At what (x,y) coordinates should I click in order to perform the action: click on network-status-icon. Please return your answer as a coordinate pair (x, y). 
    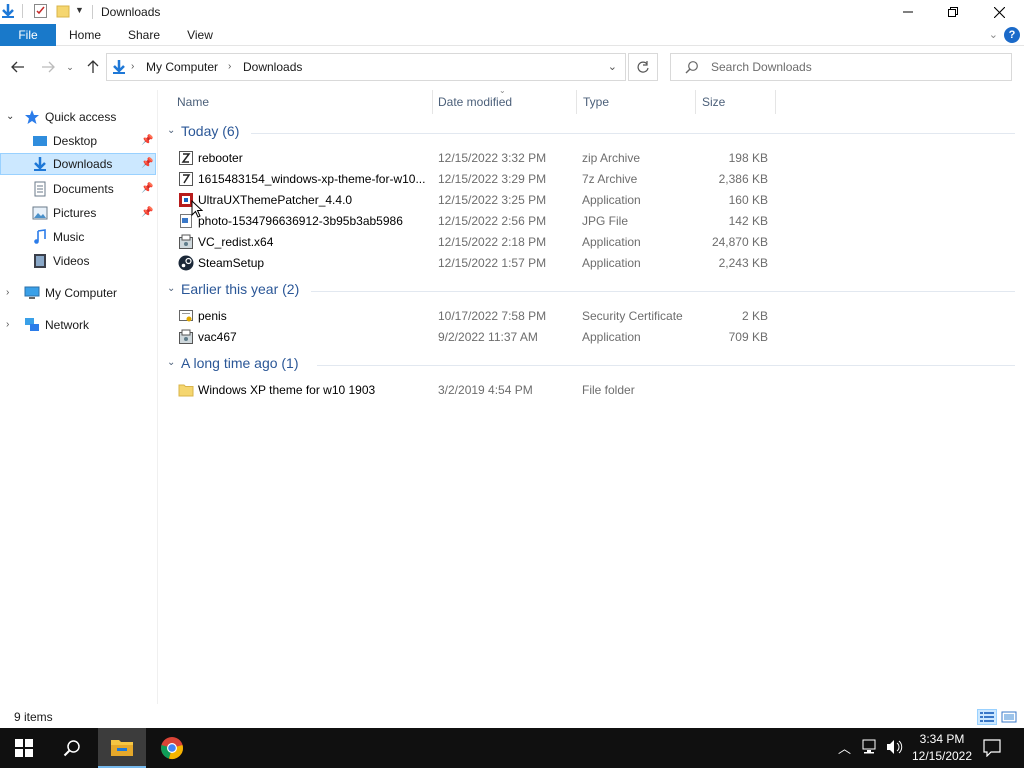
    Looking at the image, I should click on (871, 748).